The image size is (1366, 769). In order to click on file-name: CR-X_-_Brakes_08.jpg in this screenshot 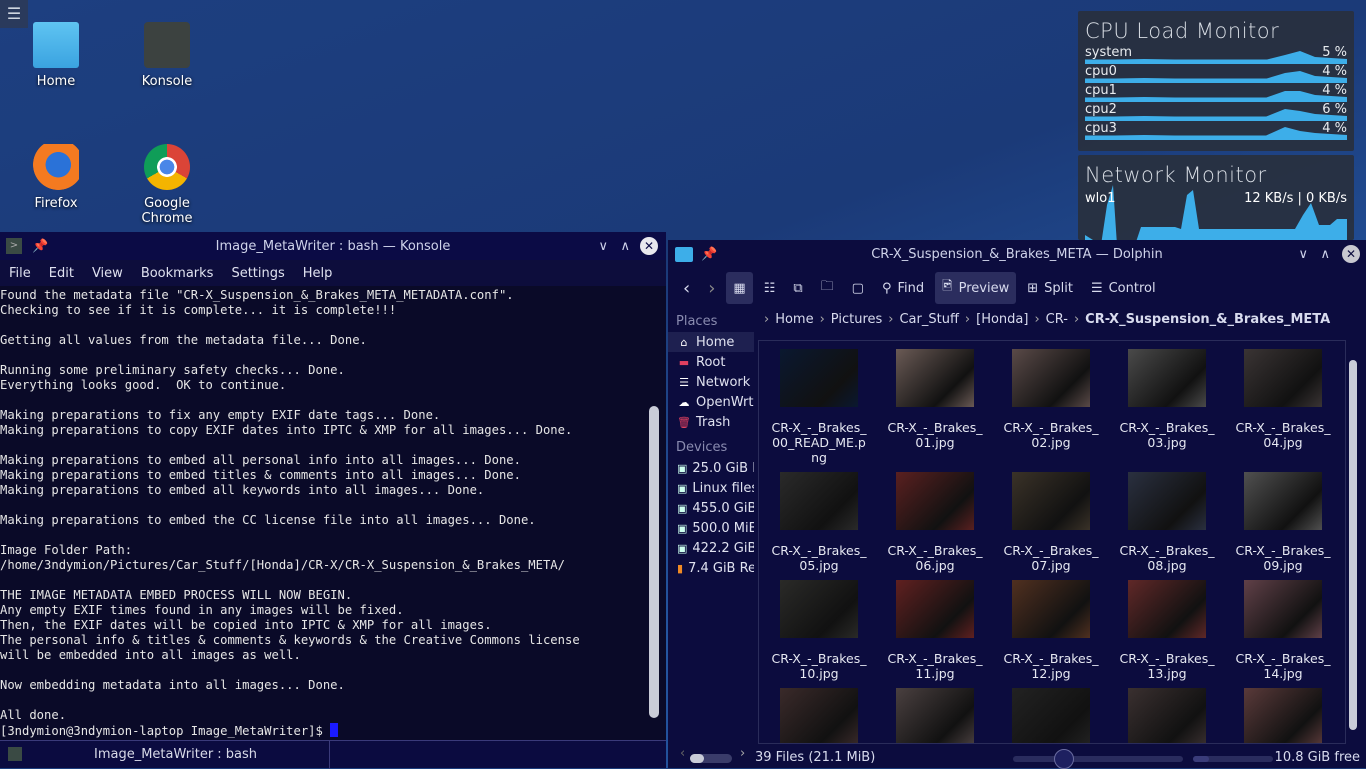, I will do `click(1167, 558)`.